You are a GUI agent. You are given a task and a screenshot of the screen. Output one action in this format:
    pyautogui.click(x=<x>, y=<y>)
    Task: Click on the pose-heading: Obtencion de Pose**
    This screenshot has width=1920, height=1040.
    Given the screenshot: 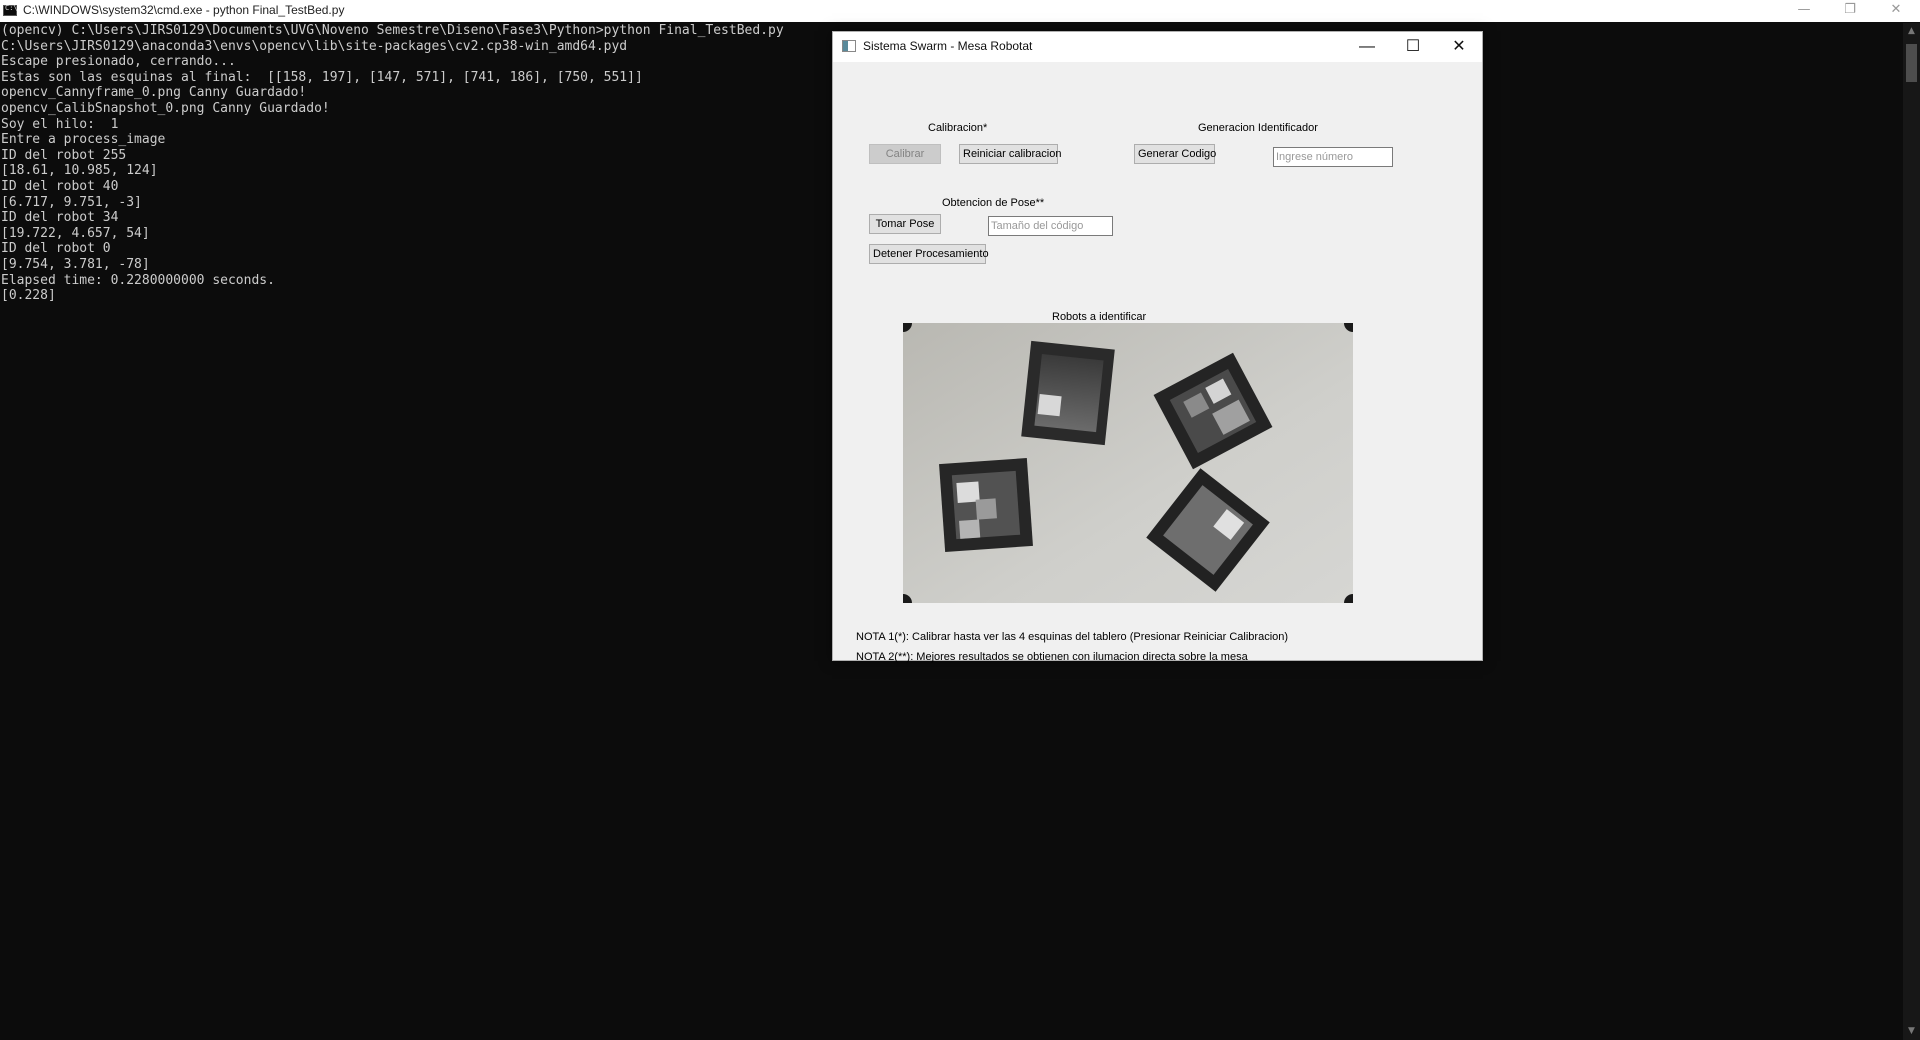 What is the action you would take?
    pyautogui.click(x=993, y=203)
    